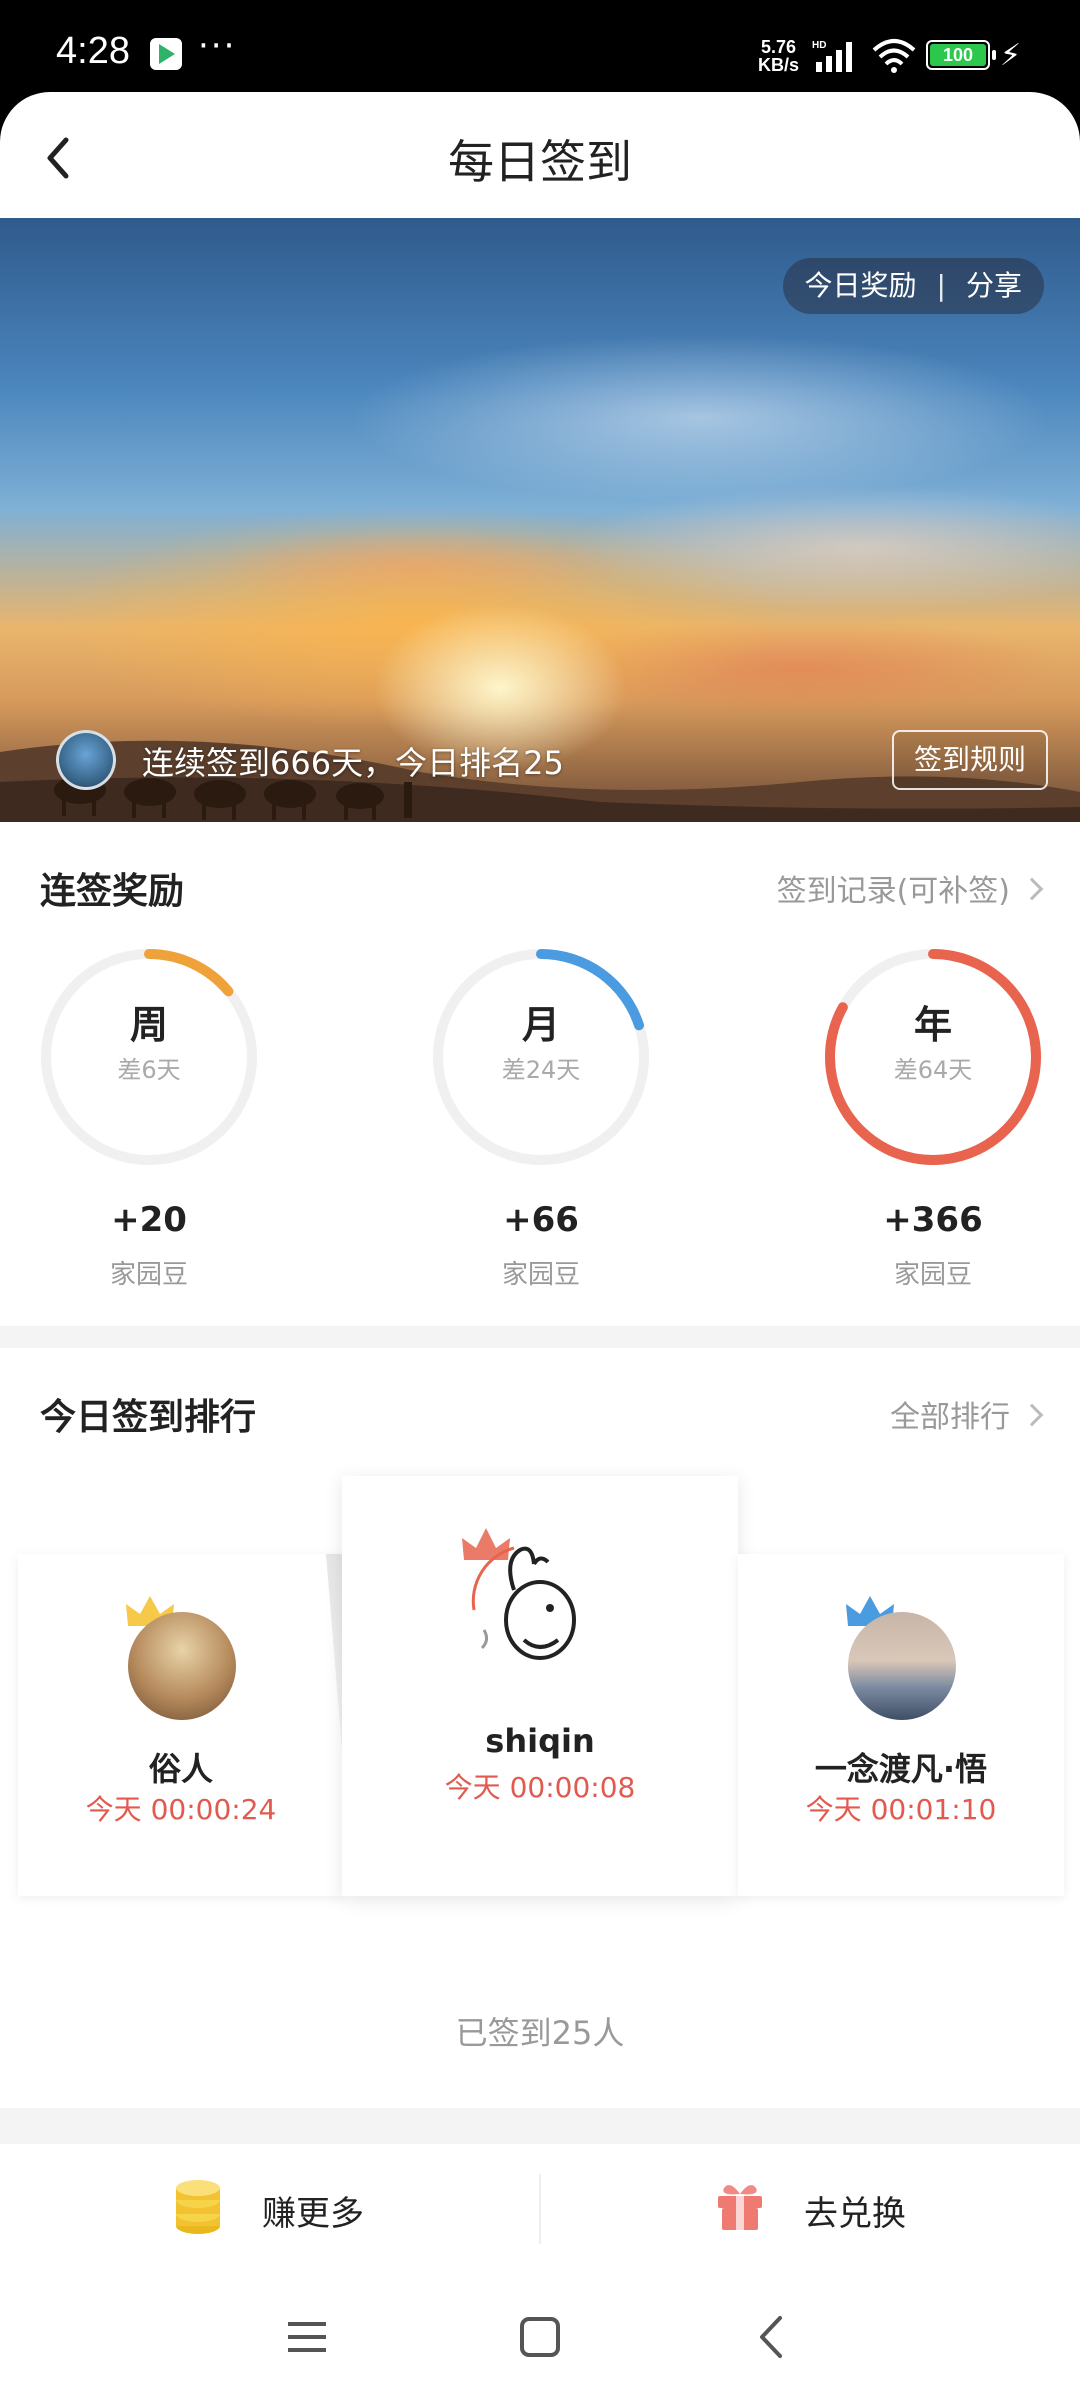 The height and width of the screenshot is (2400, 1080). Describe the element at coordinates (149, 1070) in the screenshot. I see `ring-week-remaining: 差6天` at that location.